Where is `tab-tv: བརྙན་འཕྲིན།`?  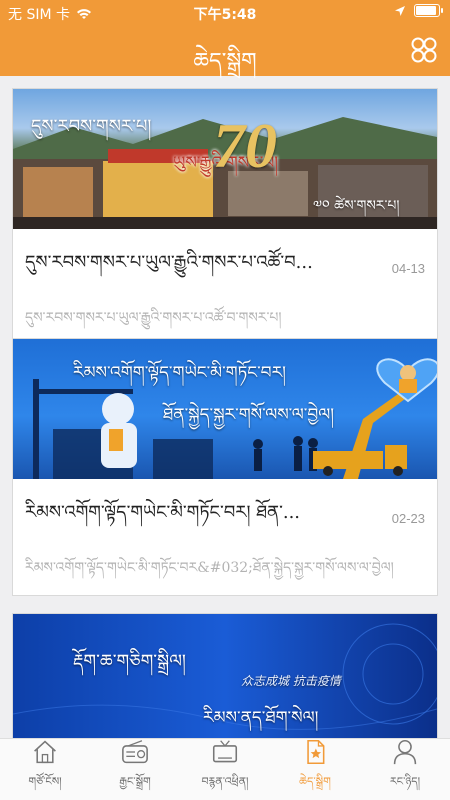 tab-tv: བརྙན་འཕྲིན། is located at coordinates (225, 769).